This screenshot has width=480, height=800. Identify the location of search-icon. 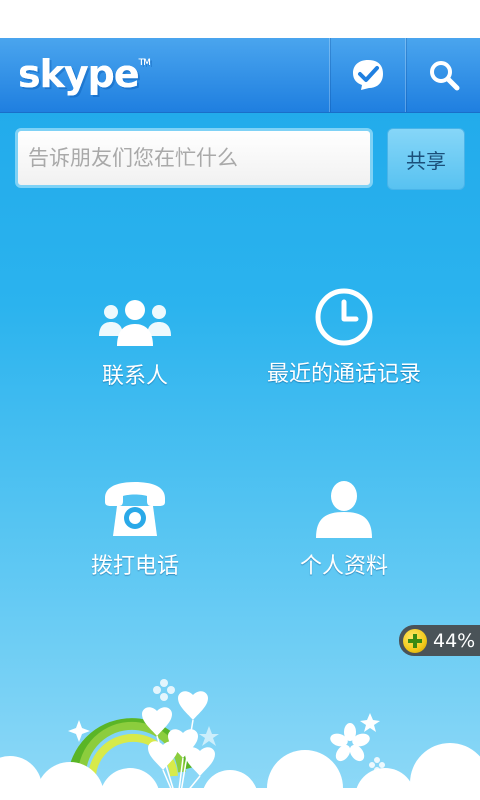
(444, 76).